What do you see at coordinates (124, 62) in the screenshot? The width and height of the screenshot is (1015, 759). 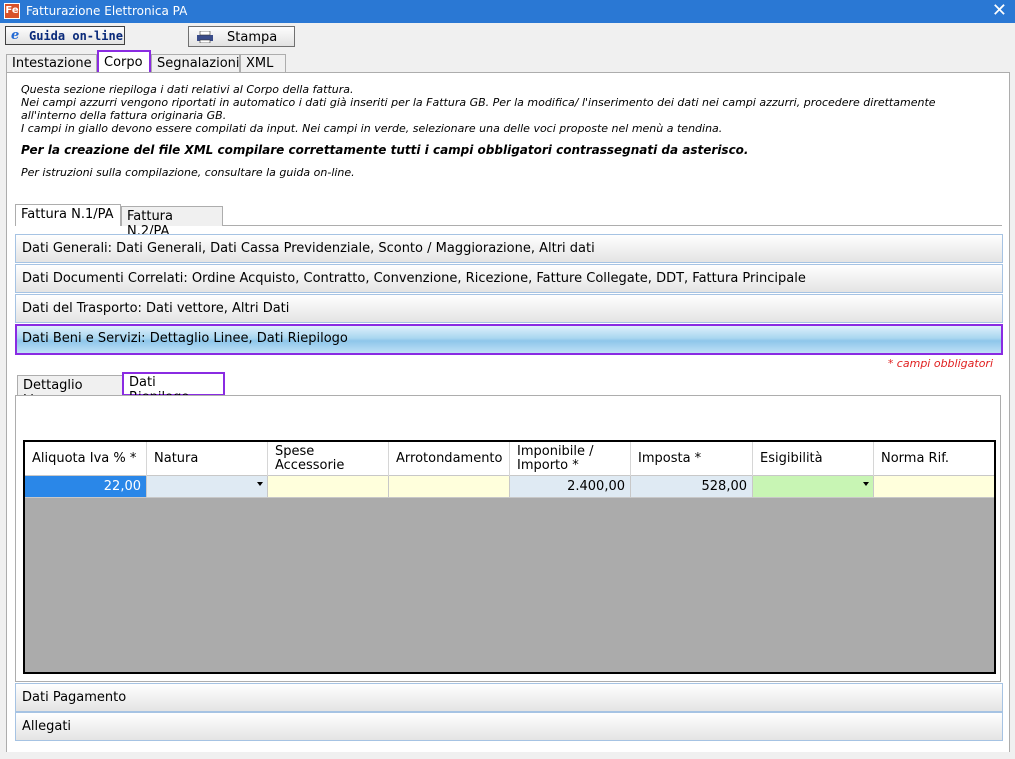 I see `tab-corpo: Corpo` at bounding box center [124, 62].